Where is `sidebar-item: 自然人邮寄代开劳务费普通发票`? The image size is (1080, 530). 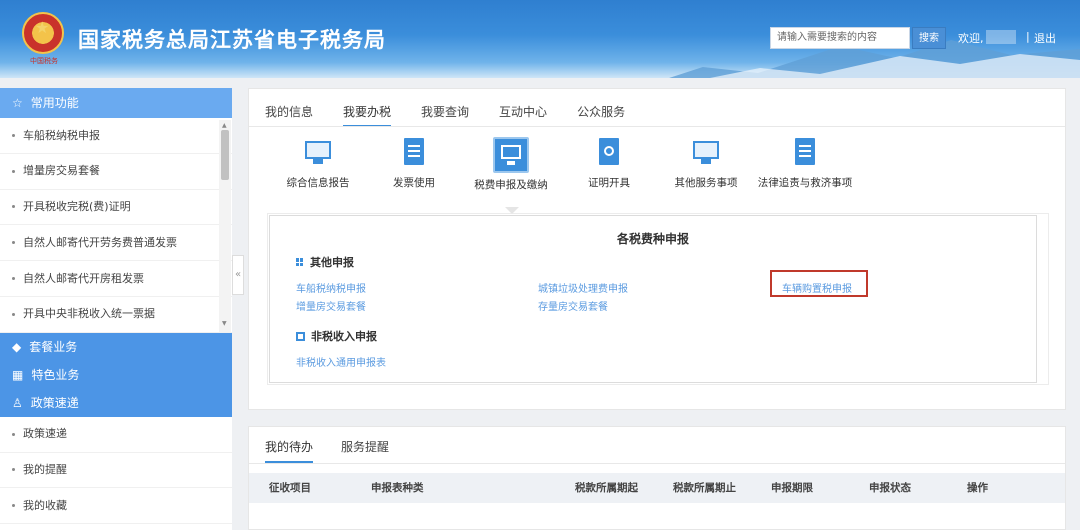 sidebar-item: 自然人邮寄代开劳务费普通发票 is located at coordinates (116, 243).